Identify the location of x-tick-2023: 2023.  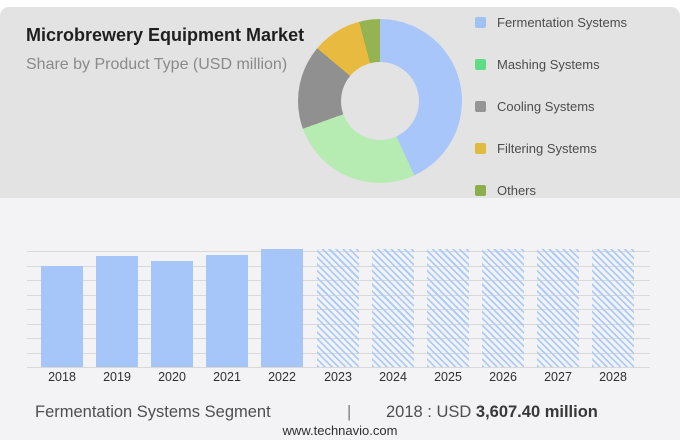
(338, 377).